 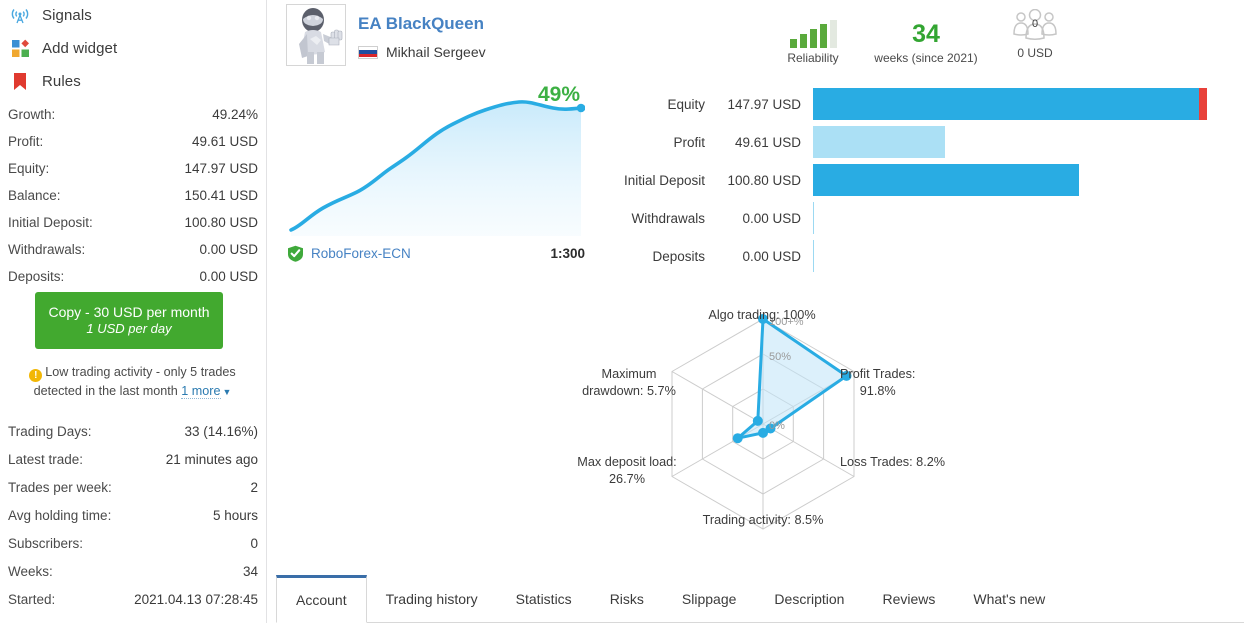 I want to click on stat-value: 5 hours, so click(x=235, y=515).